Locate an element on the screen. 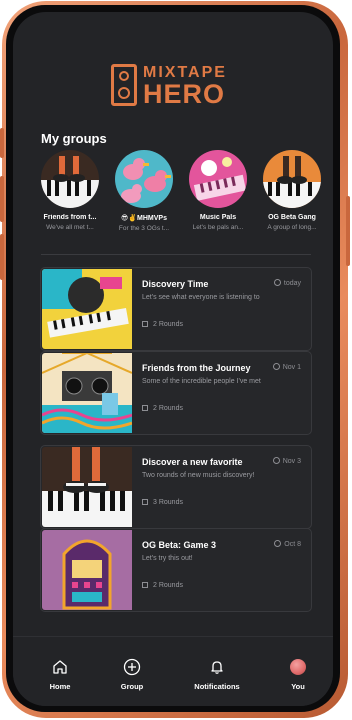 The image size is (352, 720). game-date: Nov 1 is located at coordinates (286, 367).